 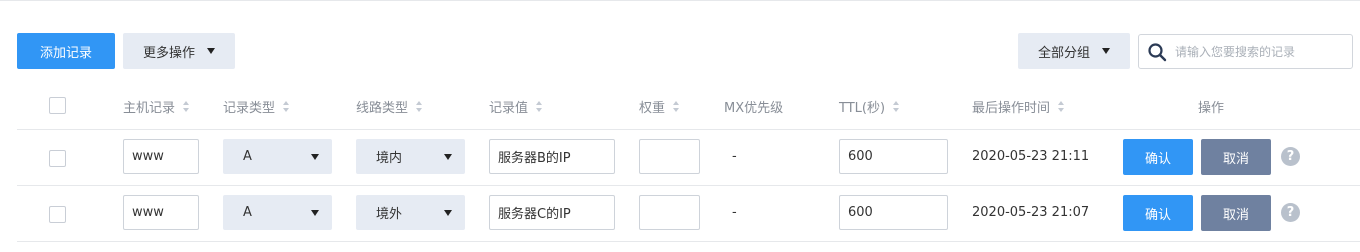 I want to click on select-all-checkbox, so click(x=57, y=105).